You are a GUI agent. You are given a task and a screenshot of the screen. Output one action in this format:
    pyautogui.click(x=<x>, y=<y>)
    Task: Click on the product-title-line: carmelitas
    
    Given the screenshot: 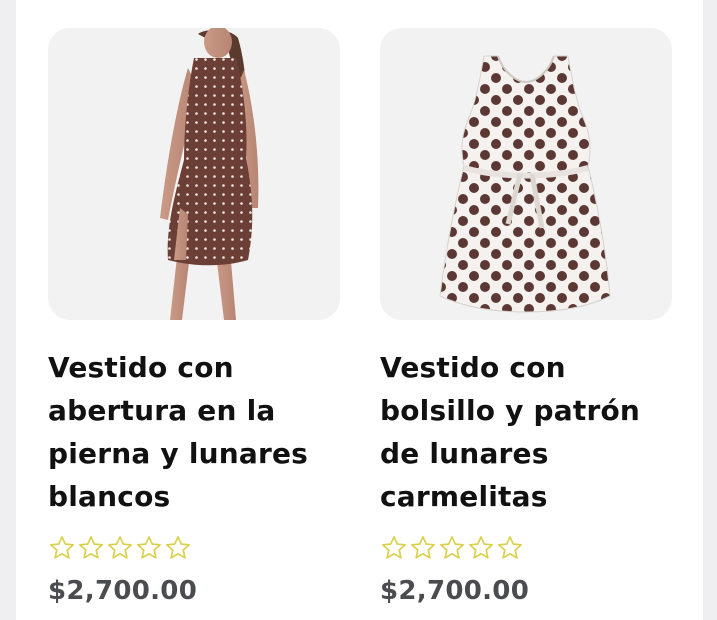 What is the action you would take?
    pyautogui.click(x=464, y=496)
    